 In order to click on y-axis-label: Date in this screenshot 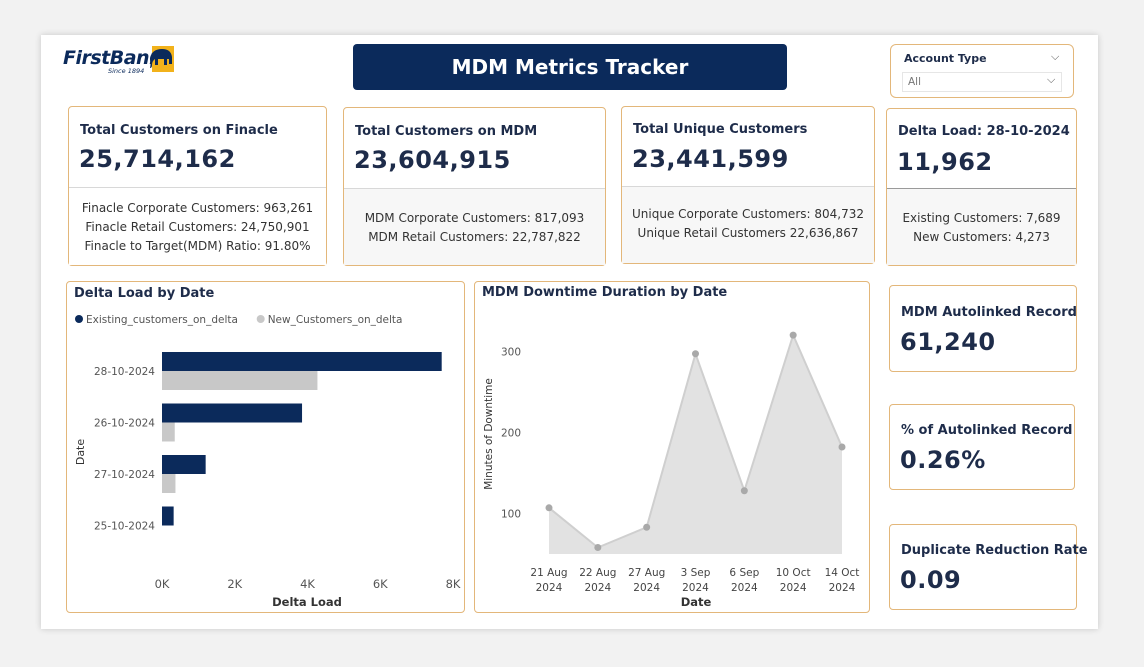, I will do `click(80, 452)`.